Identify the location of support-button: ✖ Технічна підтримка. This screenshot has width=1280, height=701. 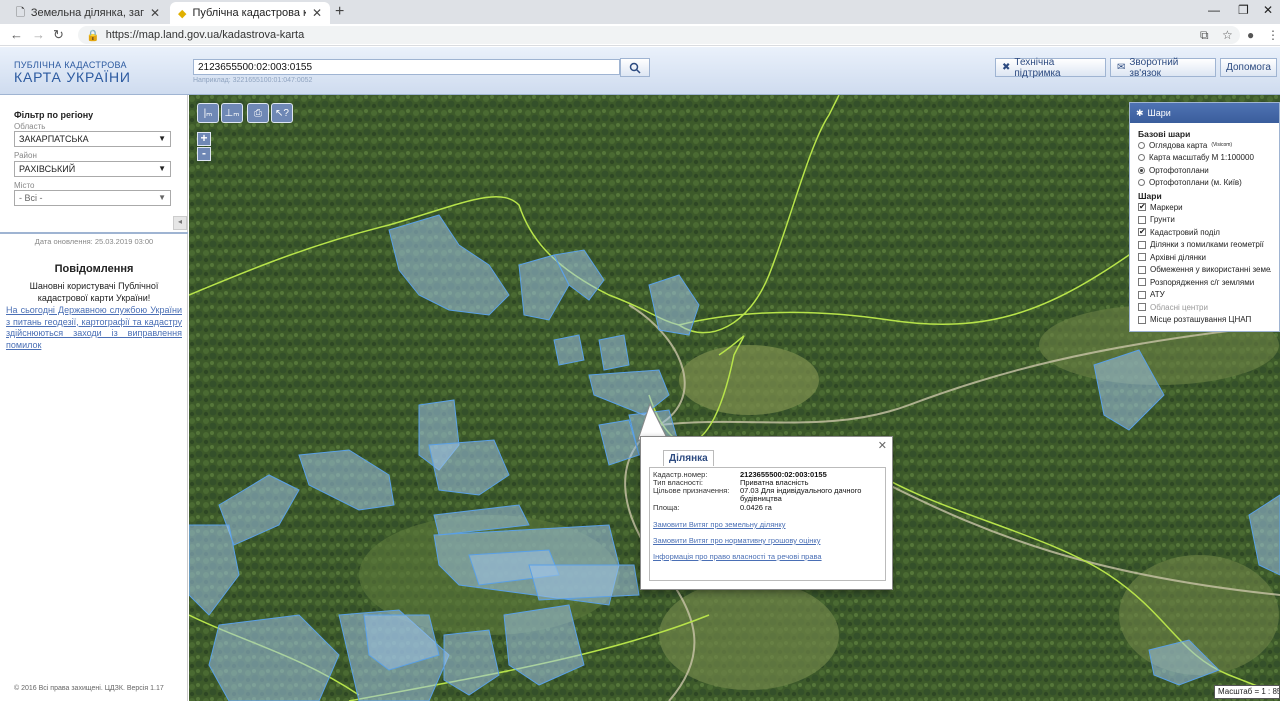
(1050, 67).